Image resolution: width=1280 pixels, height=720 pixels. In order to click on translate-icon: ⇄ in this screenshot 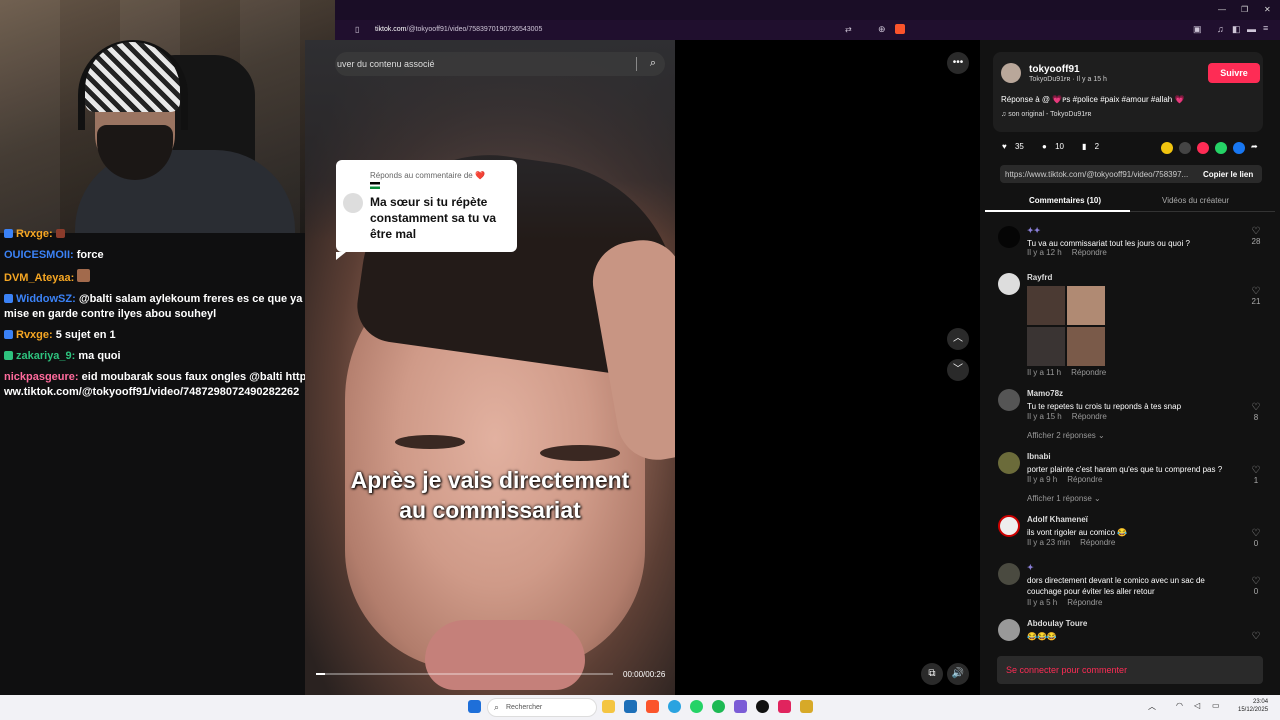, I will do `click(848, 29)`.